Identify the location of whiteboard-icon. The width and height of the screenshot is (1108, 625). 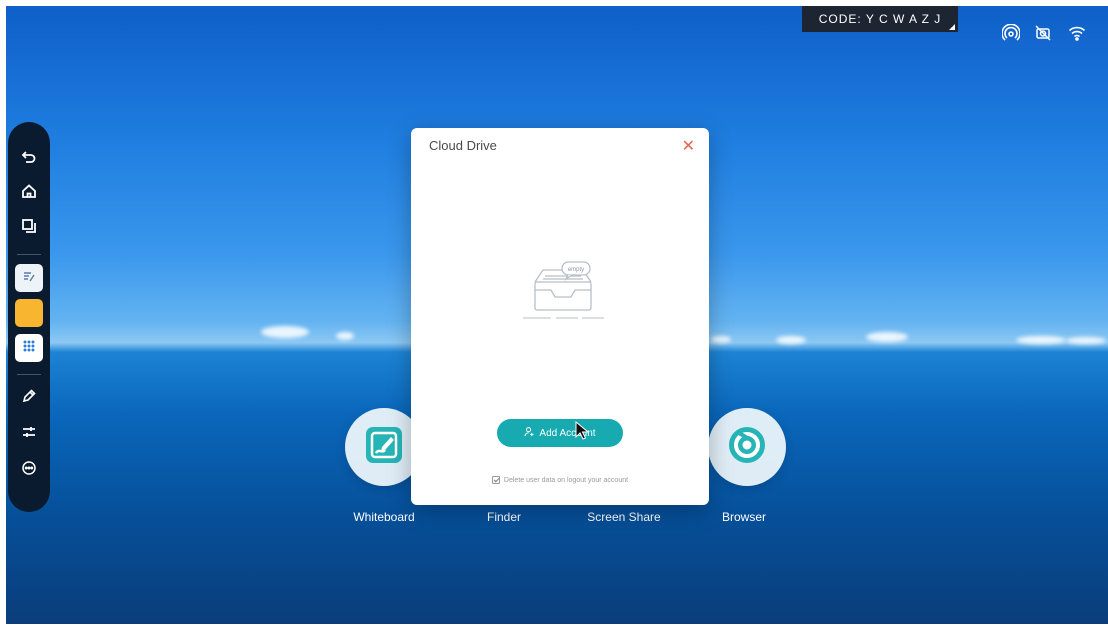
(384, 447).